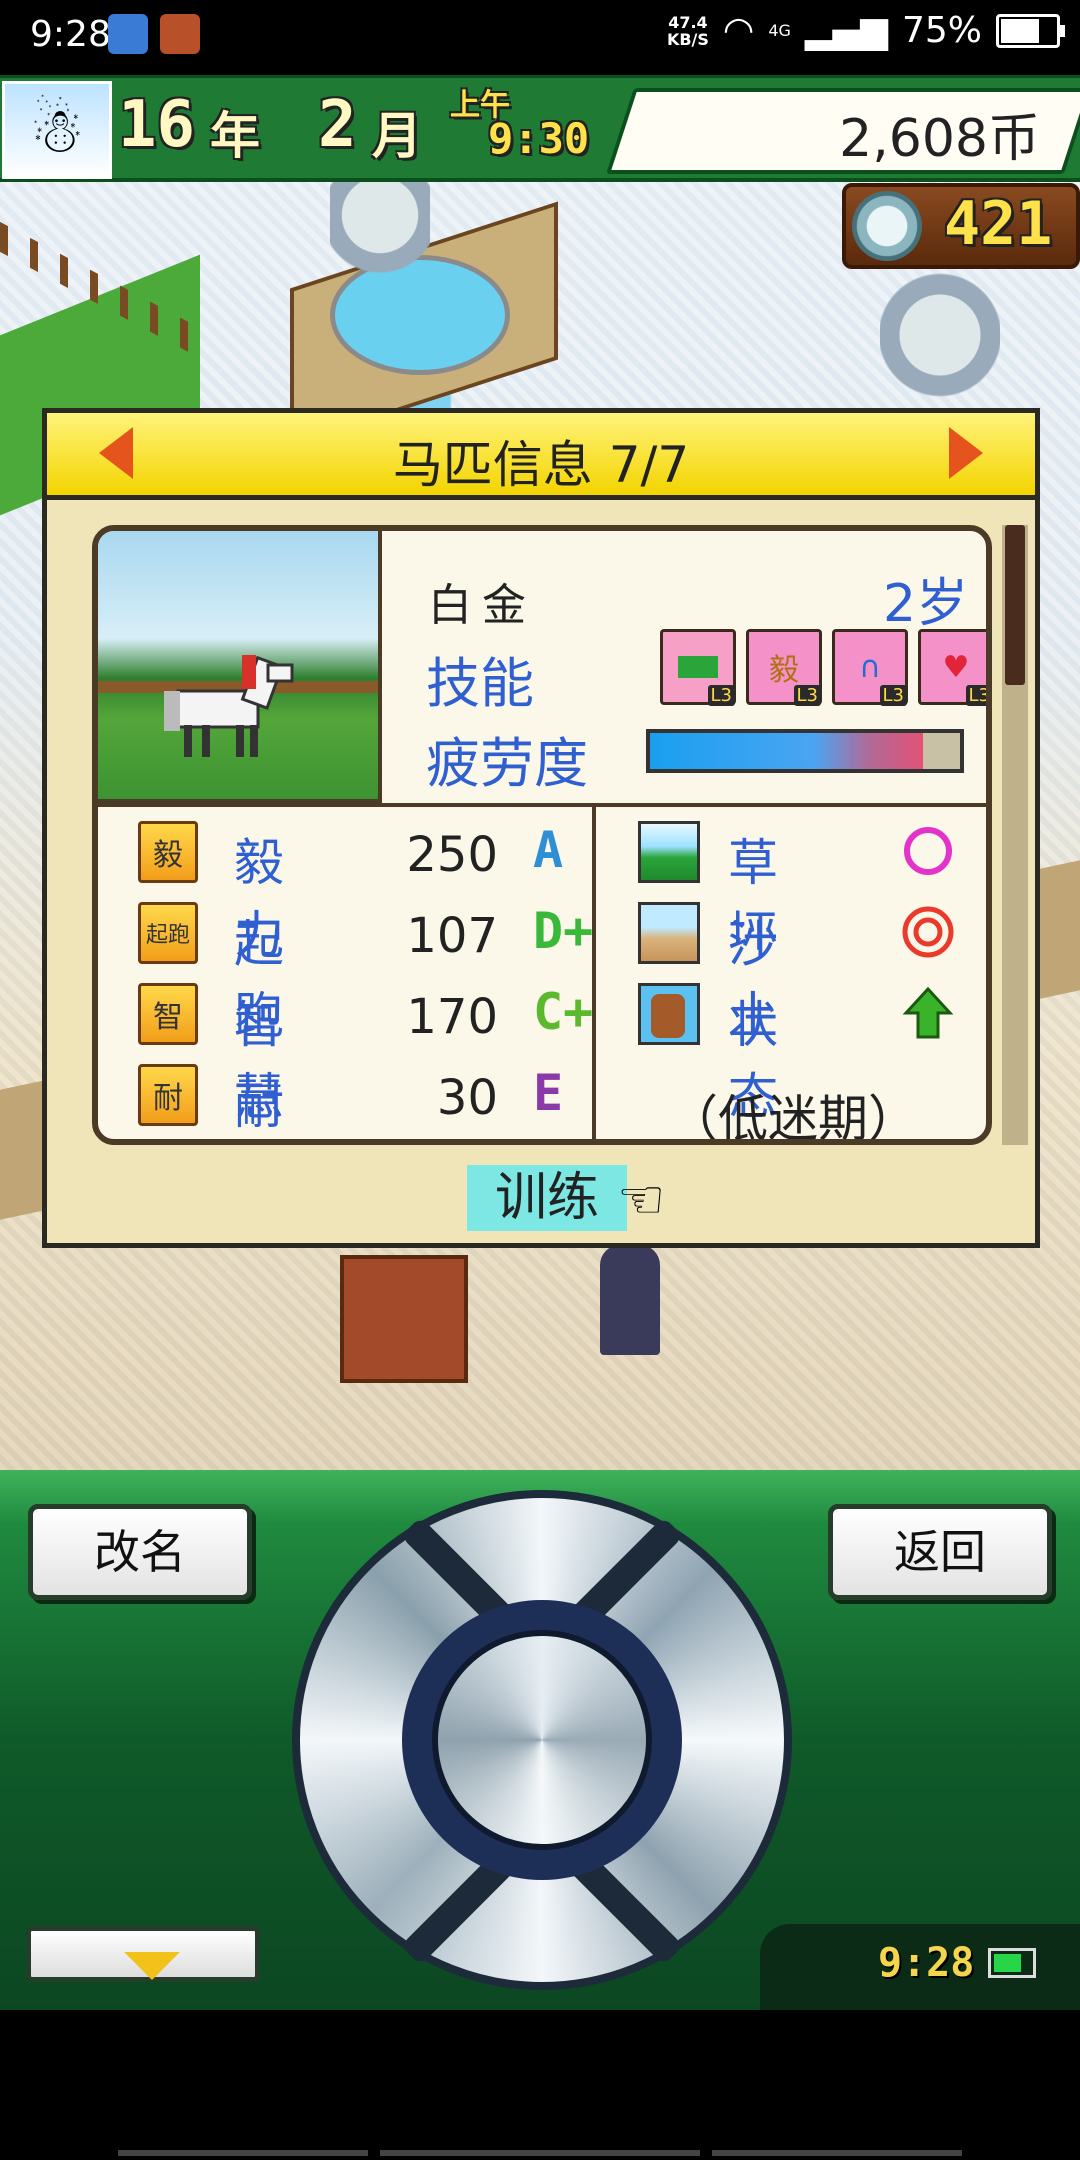  I want to click on fatigue-label: 疲劳度, so click(507, 763).